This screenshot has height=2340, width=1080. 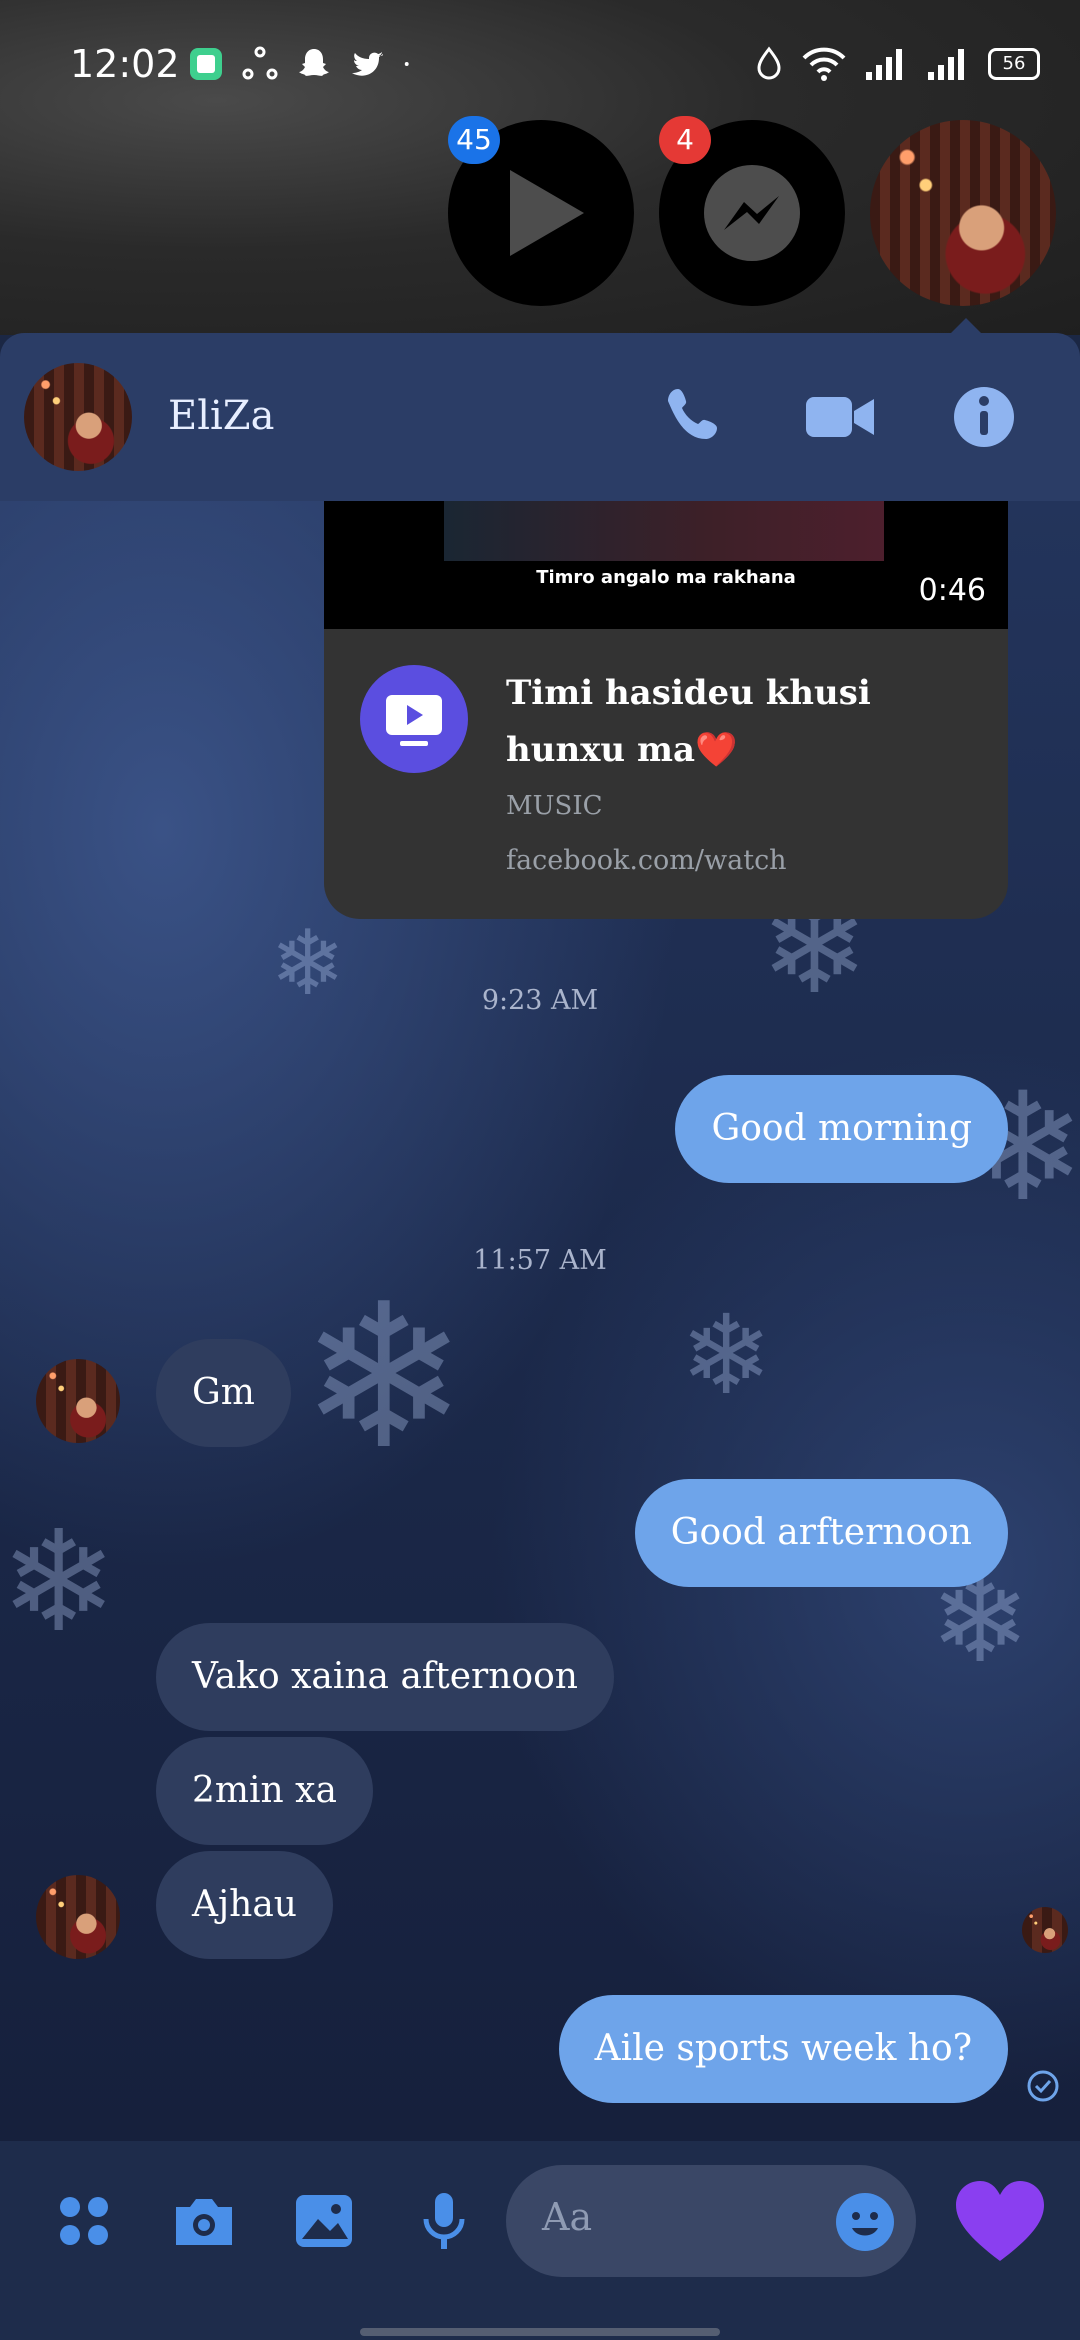 What do you see at coordinates (223, 1393) in the screenshot?
I see `incoming-message: Gm` at bounding box center [223, 1393].